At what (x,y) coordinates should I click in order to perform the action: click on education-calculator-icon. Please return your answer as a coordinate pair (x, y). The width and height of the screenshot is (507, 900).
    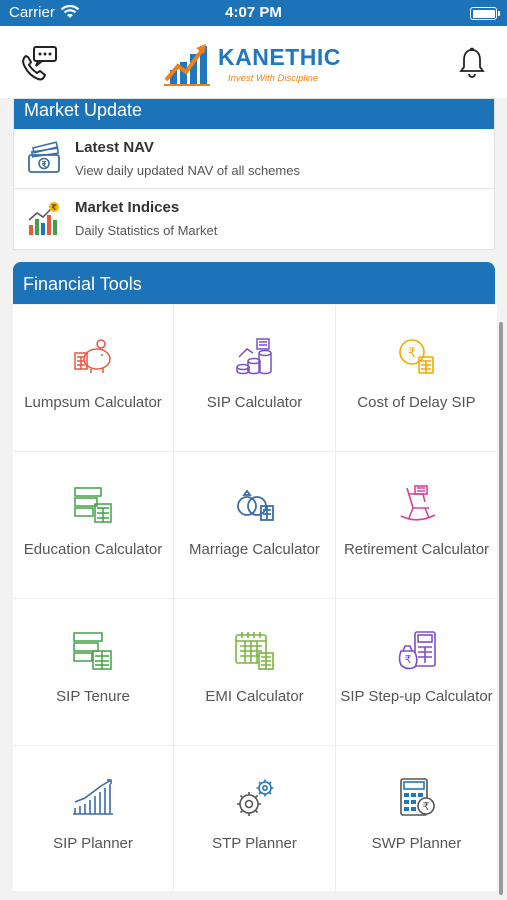
    Looking at the image, I should click on (93, 505).